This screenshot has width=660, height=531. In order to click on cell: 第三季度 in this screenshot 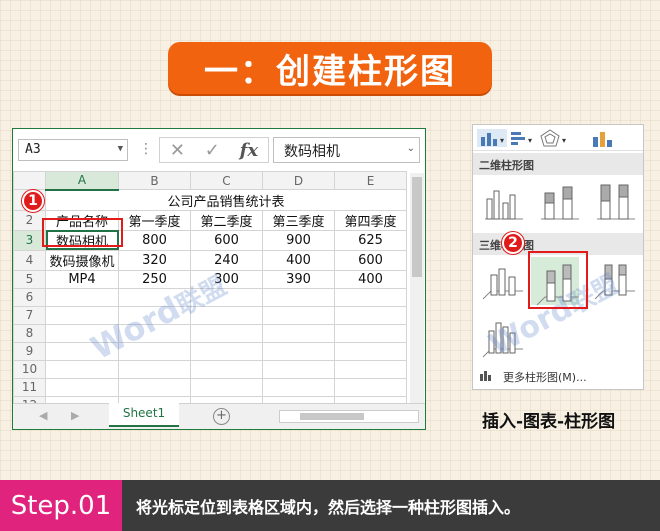, I will do `click(298, 220)`.